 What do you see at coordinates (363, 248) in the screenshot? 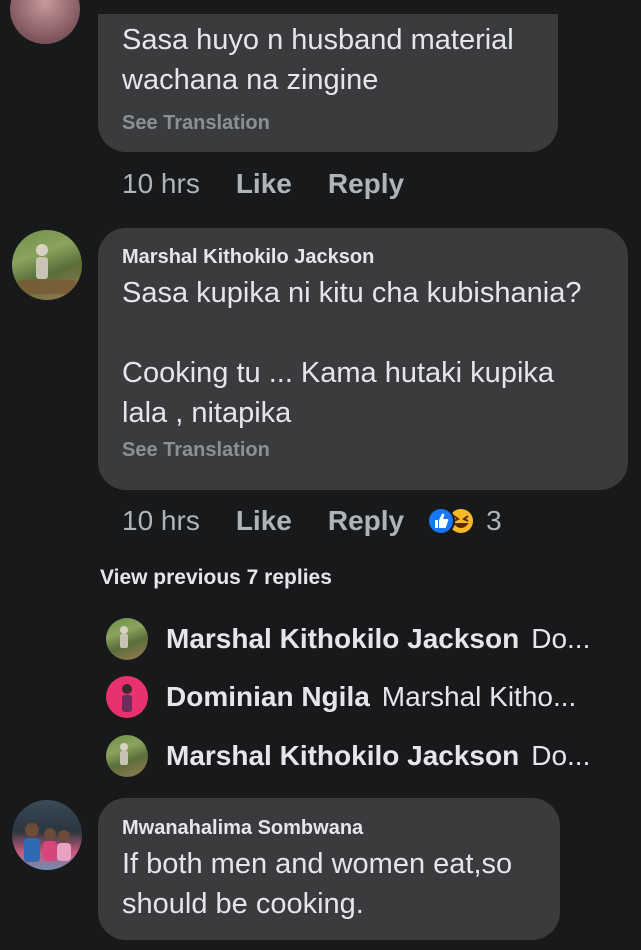
I see `comment-author: Marshal Kithokilo Jackson` at bounding box center [363, 248].